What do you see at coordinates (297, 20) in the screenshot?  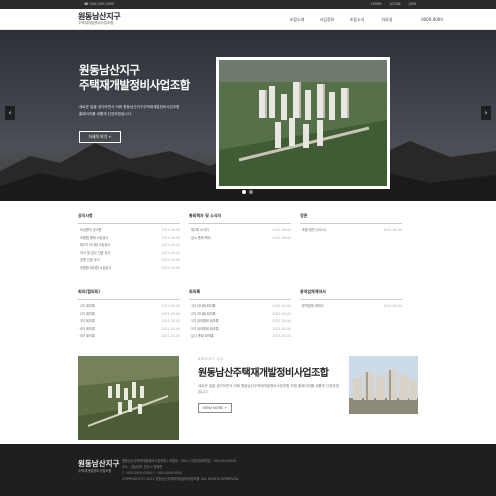 I see `nav-item-about: 조합소개` at bounding box center [297, 20].